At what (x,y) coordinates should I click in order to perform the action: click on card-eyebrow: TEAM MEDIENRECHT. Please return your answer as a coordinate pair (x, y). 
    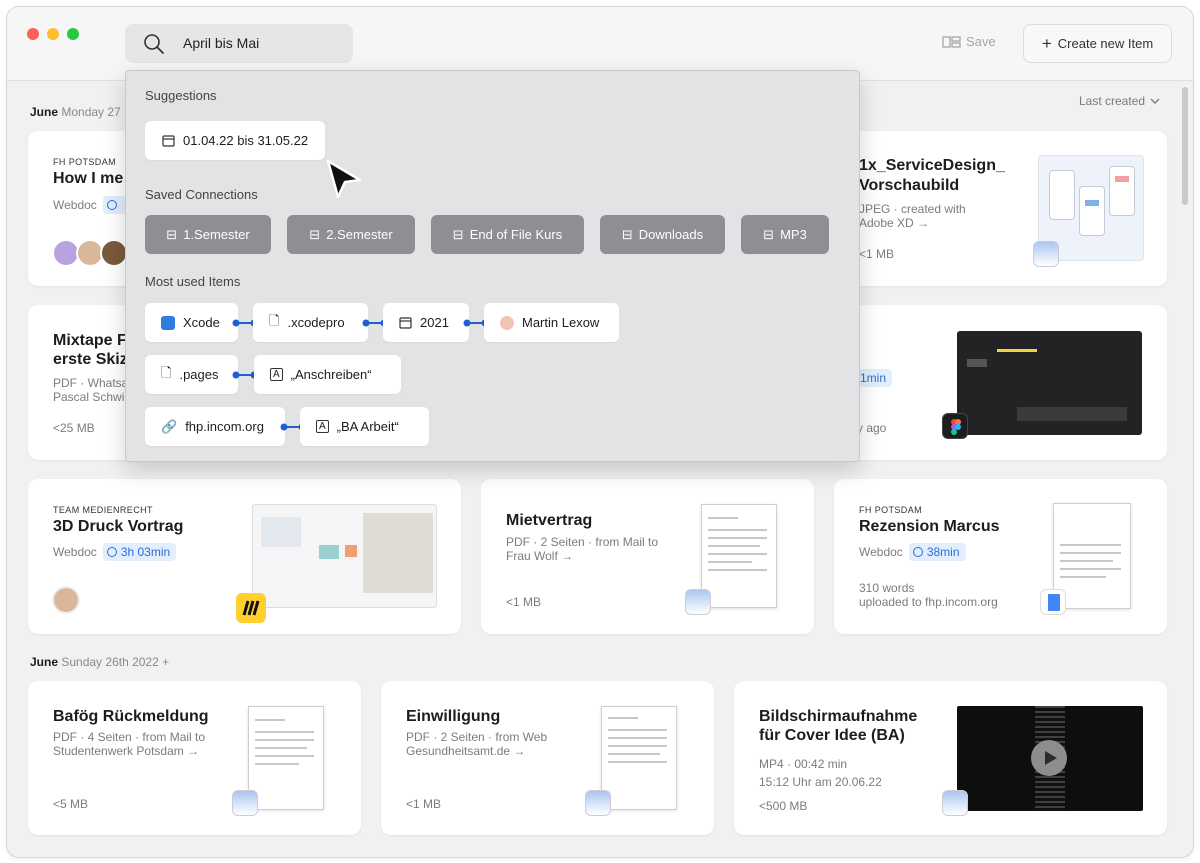
    Looking at the image, I should click on (103, 510).